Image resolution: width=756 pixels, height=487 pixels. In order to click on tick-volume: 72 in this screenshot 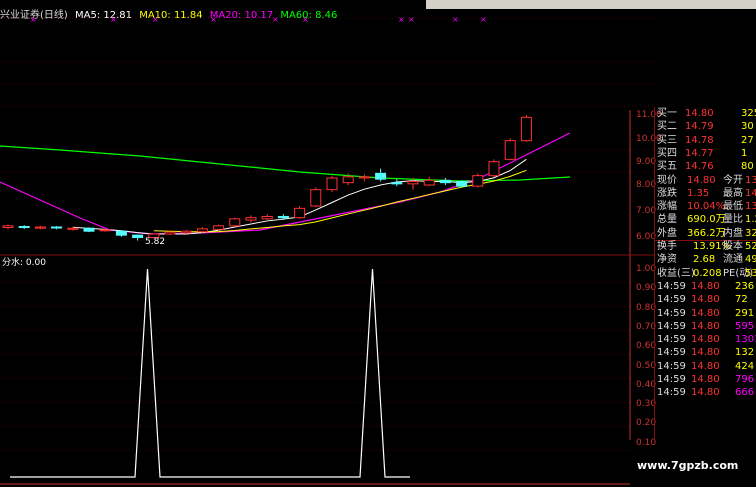, I will do `click(741, 300)`.